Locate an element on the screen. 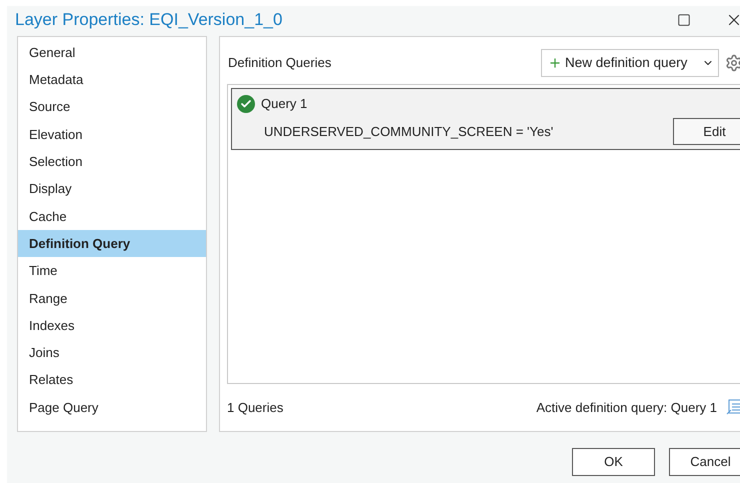 The width and height of the screenshot is (740, 483). new-query-button: New definition query is located at coordinates (630, 62).